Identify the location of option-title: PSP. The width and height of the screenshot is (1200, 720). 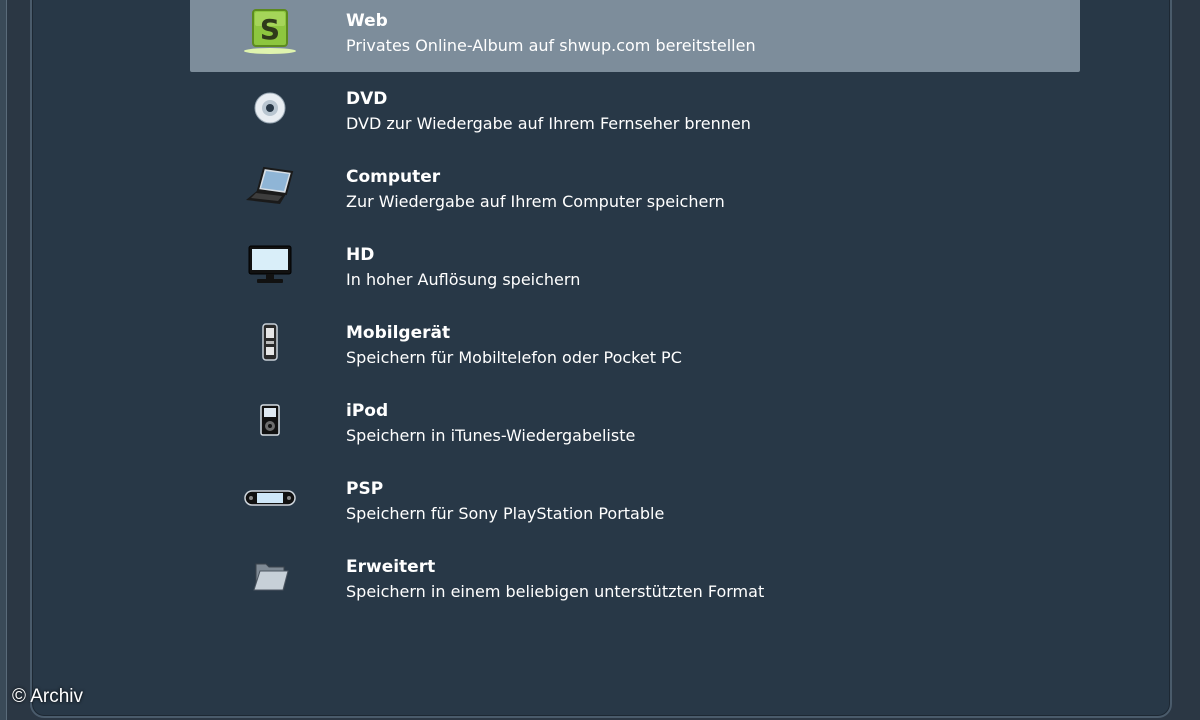
(365, 489).